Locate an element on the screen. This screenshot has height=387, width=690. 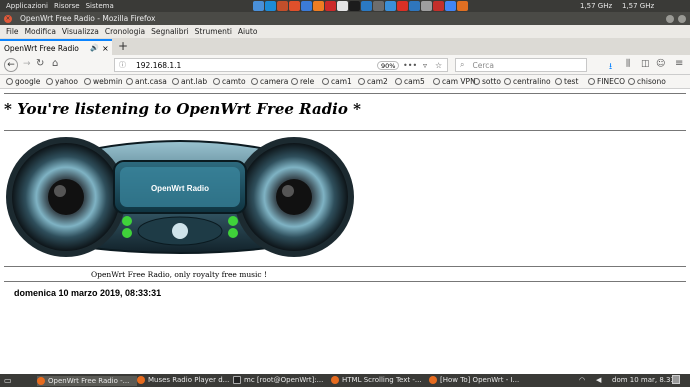
bookmark-rele: rele is located at coordinates (302, 81).